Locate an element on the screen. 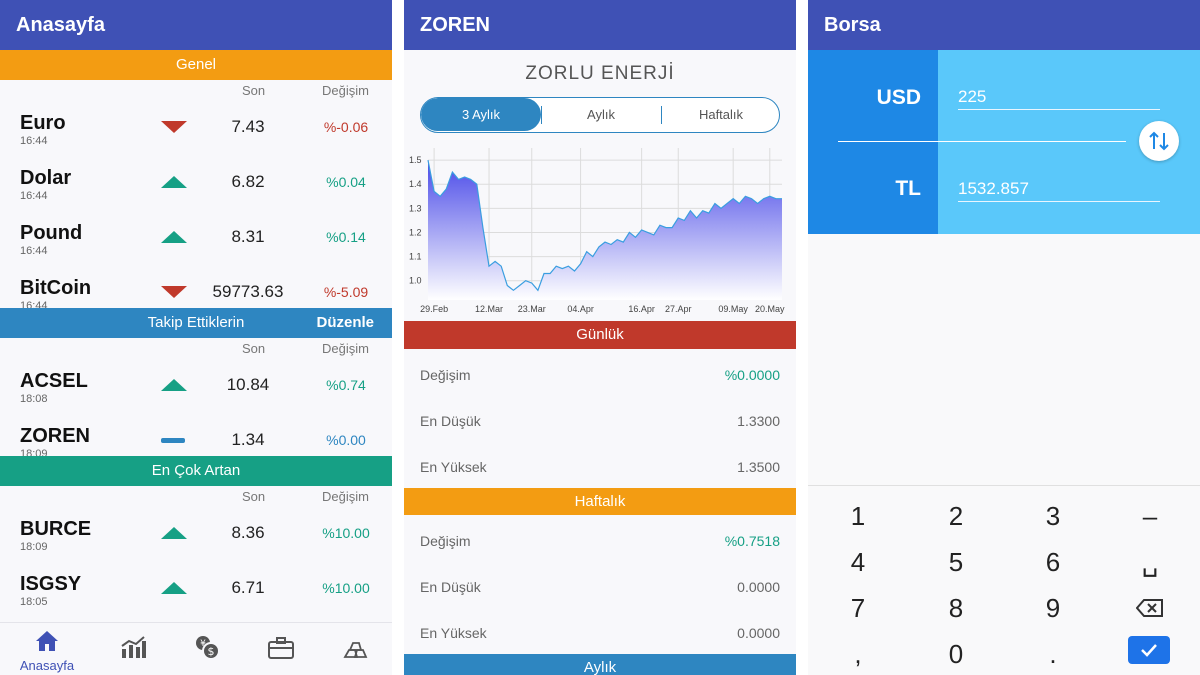 The image size is (1200, 675). key-space: ␣ is located at coordinates (1150, 562).